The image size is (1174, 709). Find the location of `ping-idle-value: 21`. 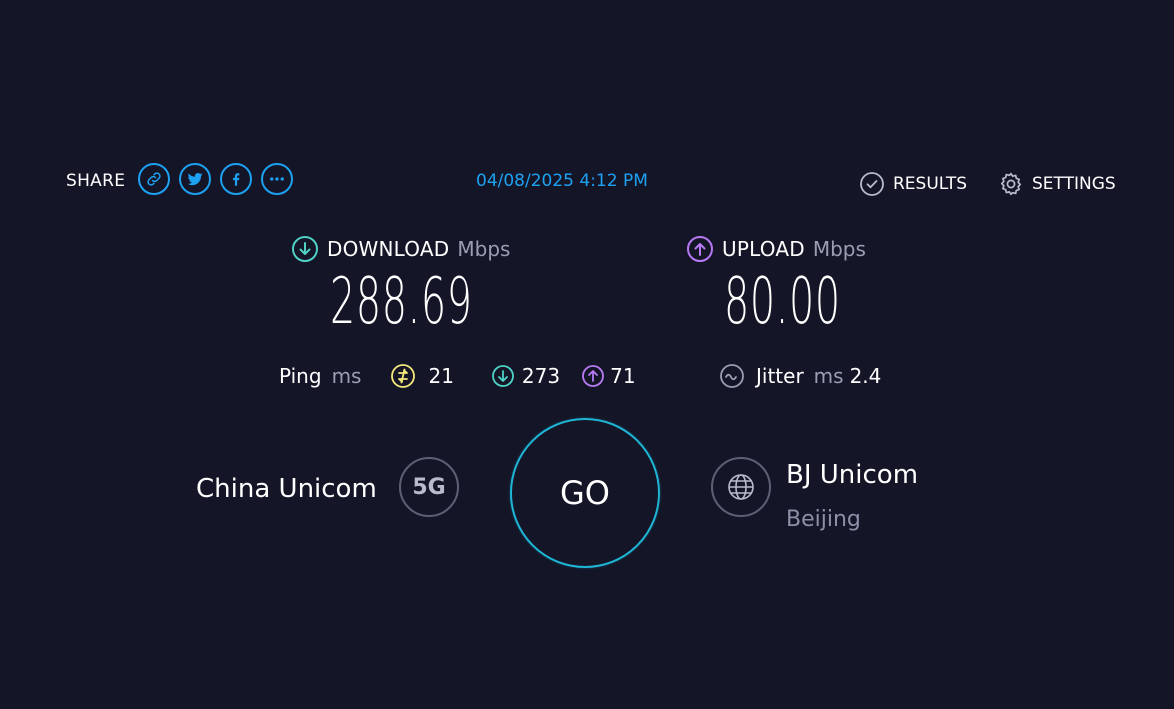

ping-idle-value: 21 is located at coordinates (441, 376).